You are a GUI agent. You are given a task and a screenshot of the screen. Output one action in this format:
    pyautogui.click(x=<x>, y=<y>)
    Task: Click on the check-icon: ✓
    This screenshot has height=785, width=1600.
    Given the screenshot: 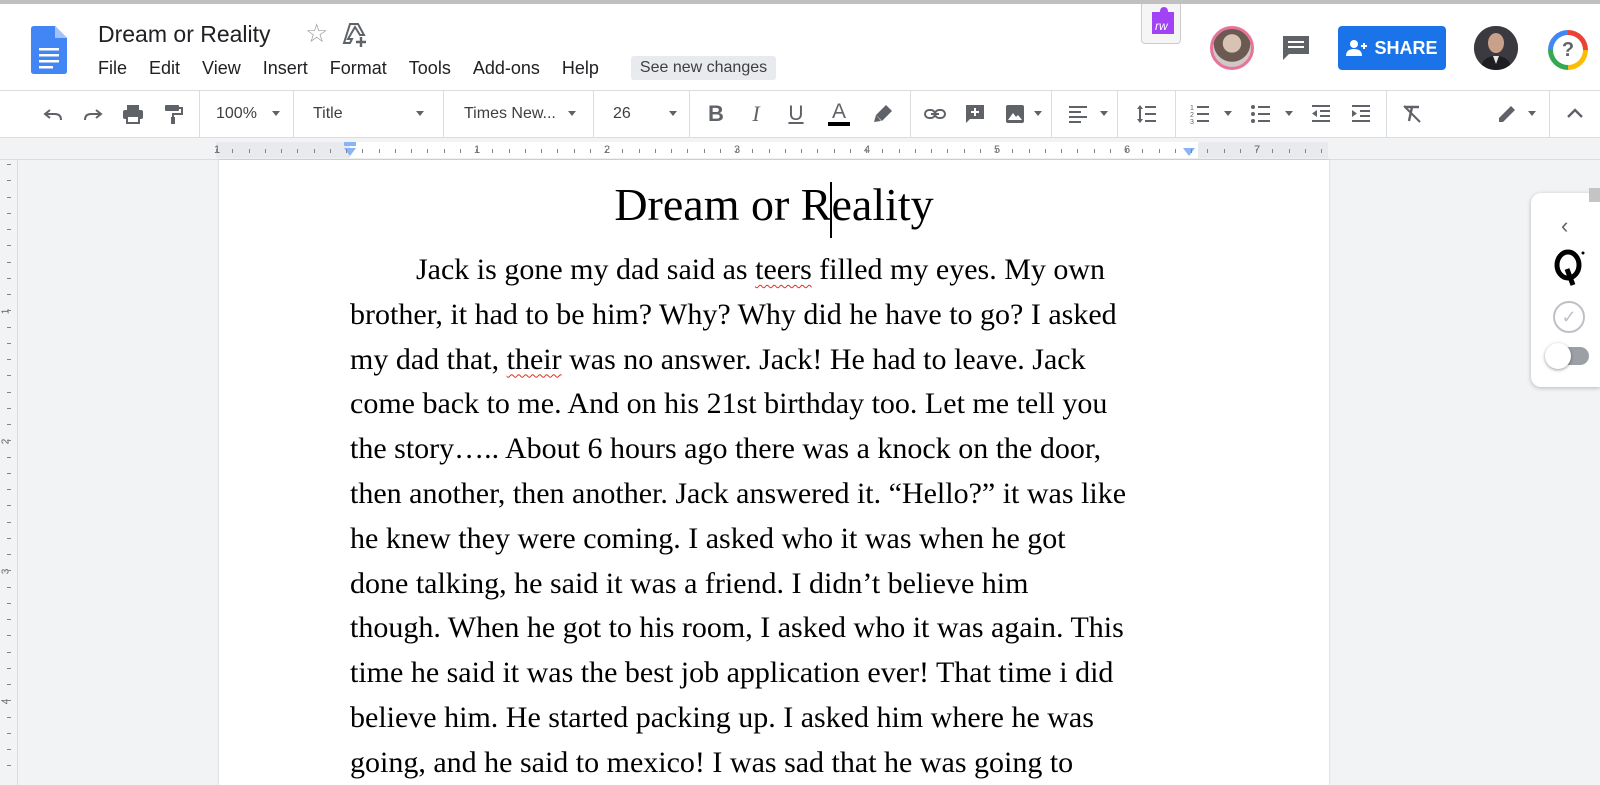 What is the action you would take?
    pyautogui.click(x=1569, y=317)
    